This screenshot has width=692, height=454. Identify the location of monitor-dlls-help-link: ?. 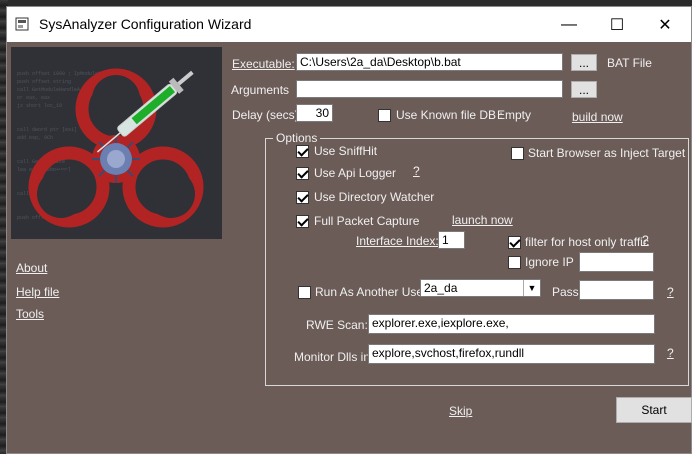
(670, 353).